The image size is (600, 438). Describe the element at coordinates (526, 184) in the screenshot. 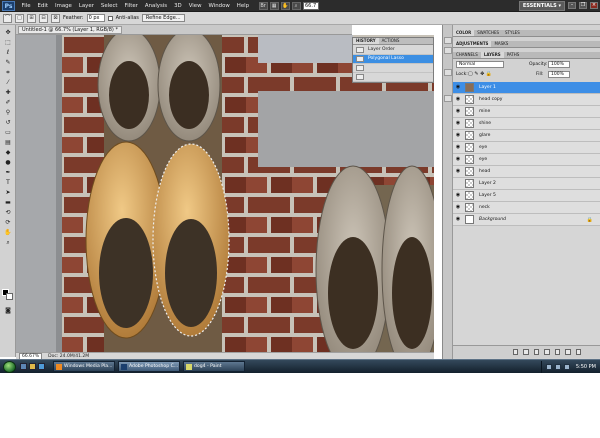

I see `layer-row: ◉ Layer 2` at that location.